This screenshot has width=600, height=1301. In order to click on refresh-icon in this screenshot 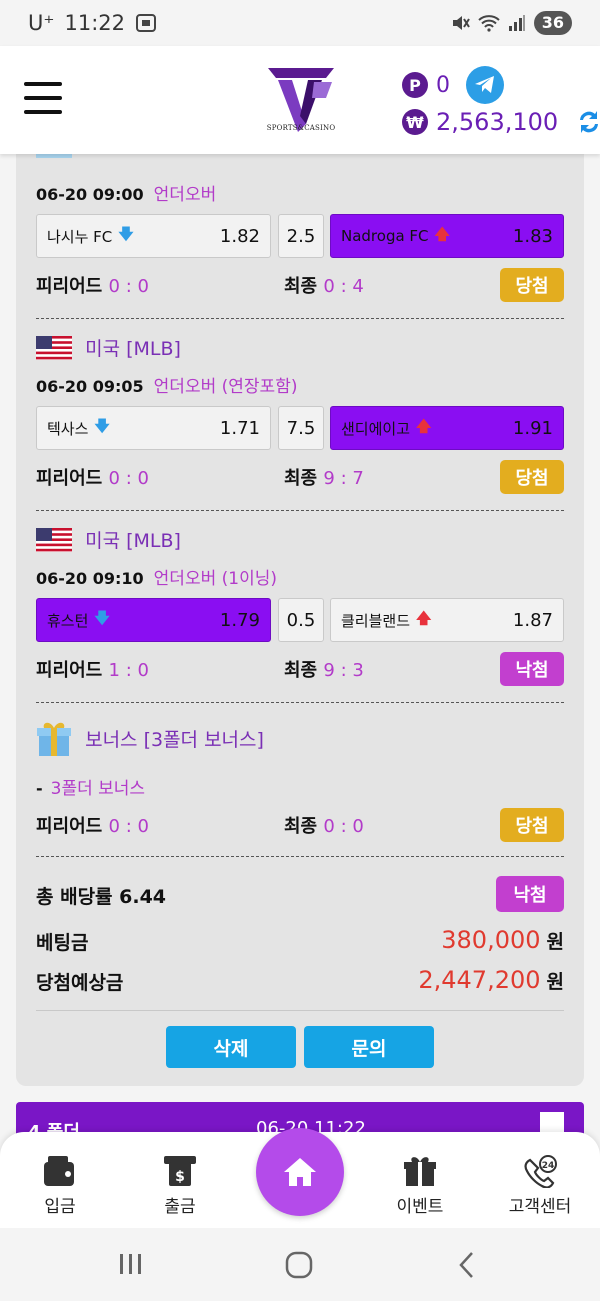, I will do `click(588, 122)`.